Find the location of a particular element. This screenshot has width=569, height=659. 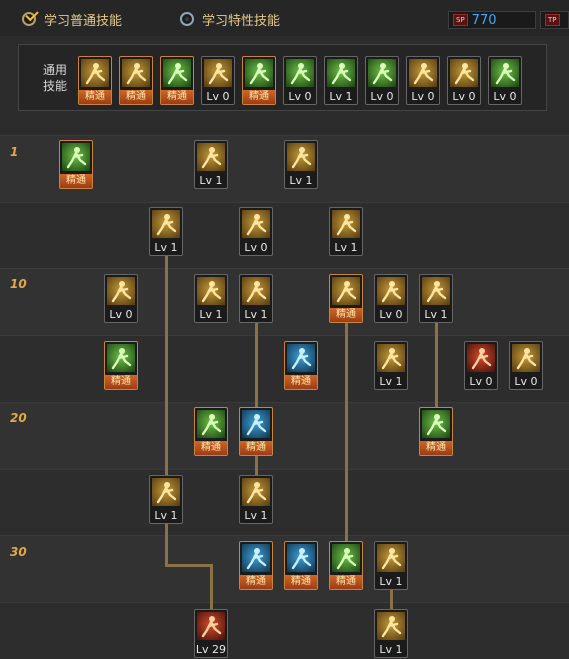

green-swirl-icon is located at coordinates (76, 157).